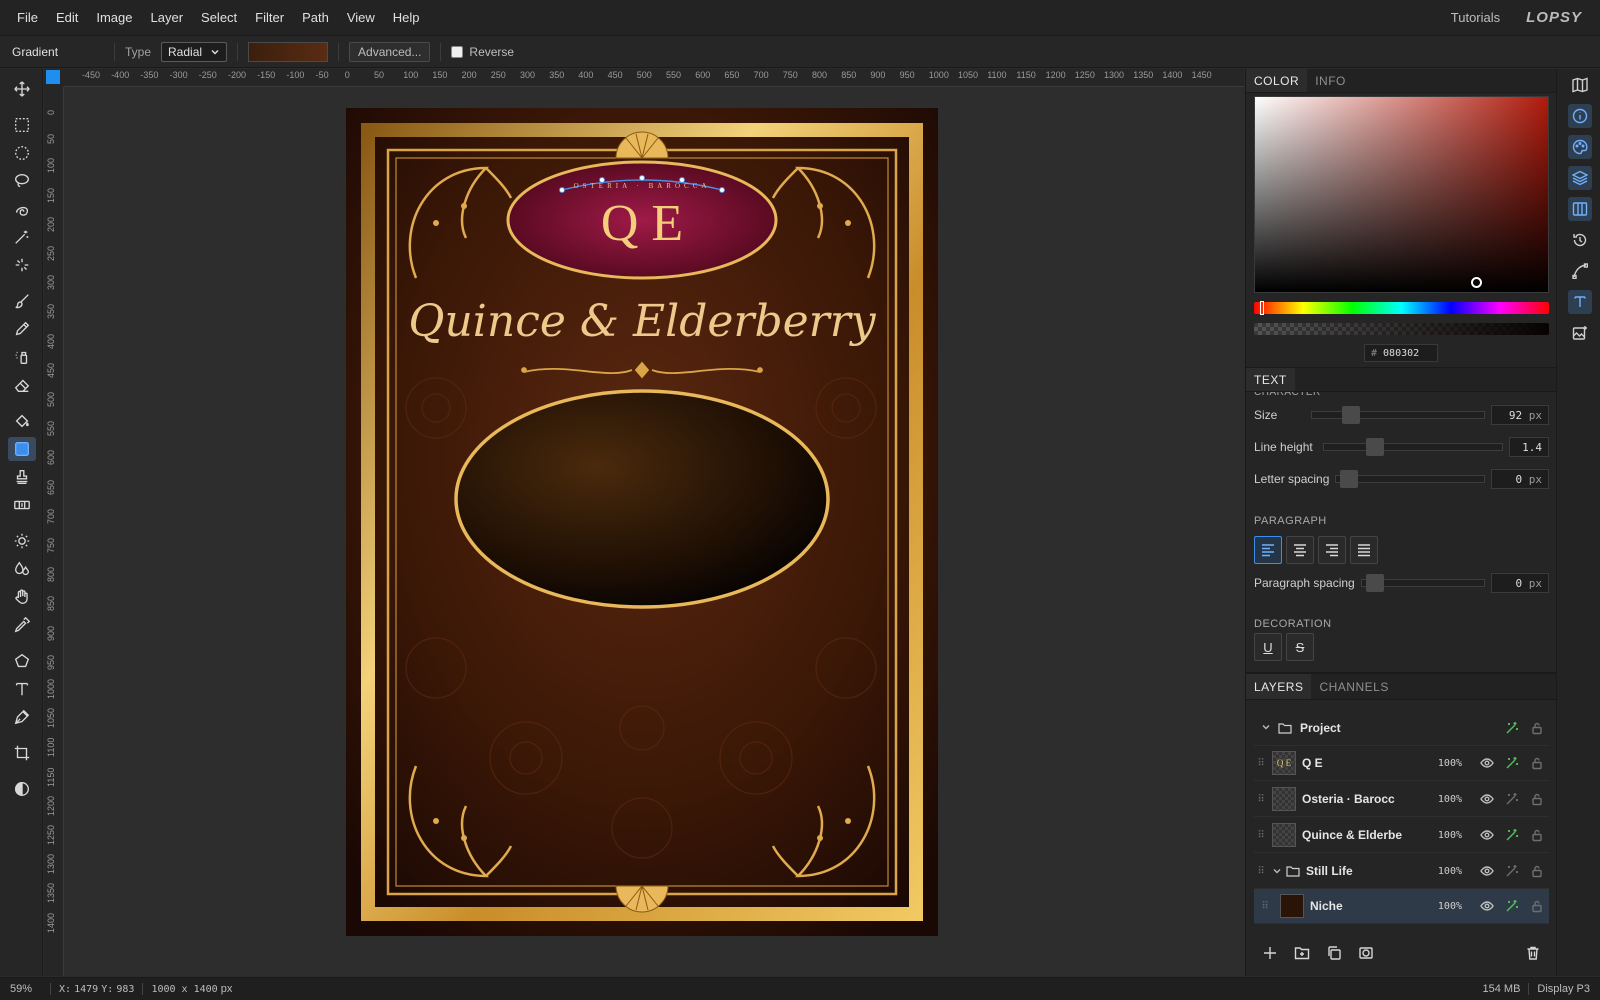 This screenshot has width=1600, height=1000. I want to click on layer-row-project: Project, so click(1401, 728).